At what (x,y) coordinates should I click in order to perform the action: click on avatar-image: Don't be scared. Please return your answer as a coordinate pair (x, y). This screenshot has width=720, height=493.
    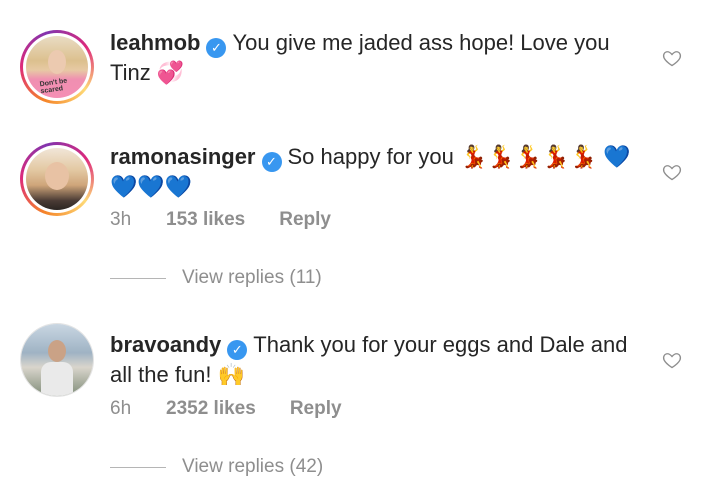
    Looking at the image, I should click on (57, 67).